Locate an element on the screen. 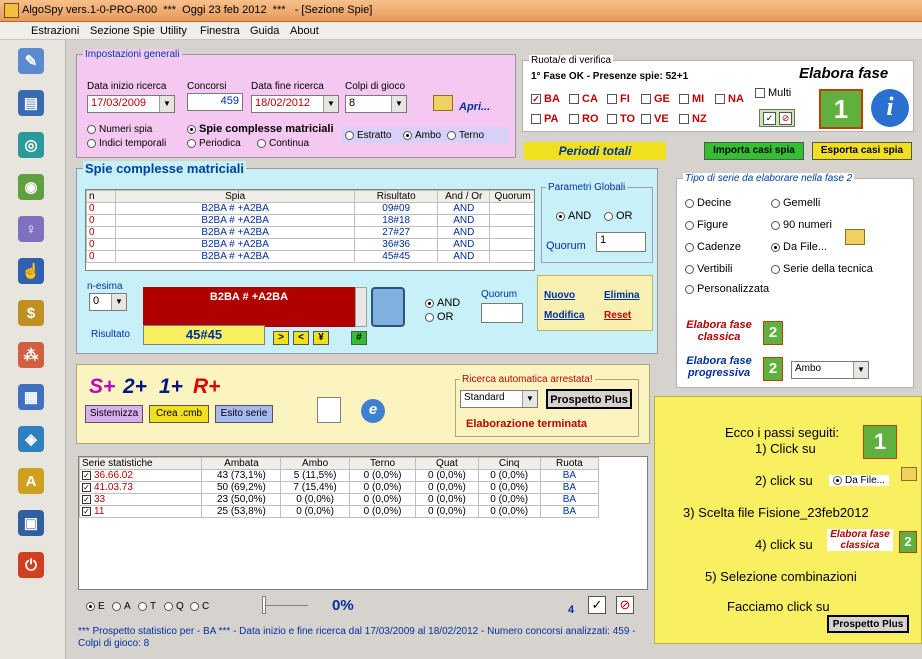  ruota-pa-check: PA is located at coordinates (544, 119).